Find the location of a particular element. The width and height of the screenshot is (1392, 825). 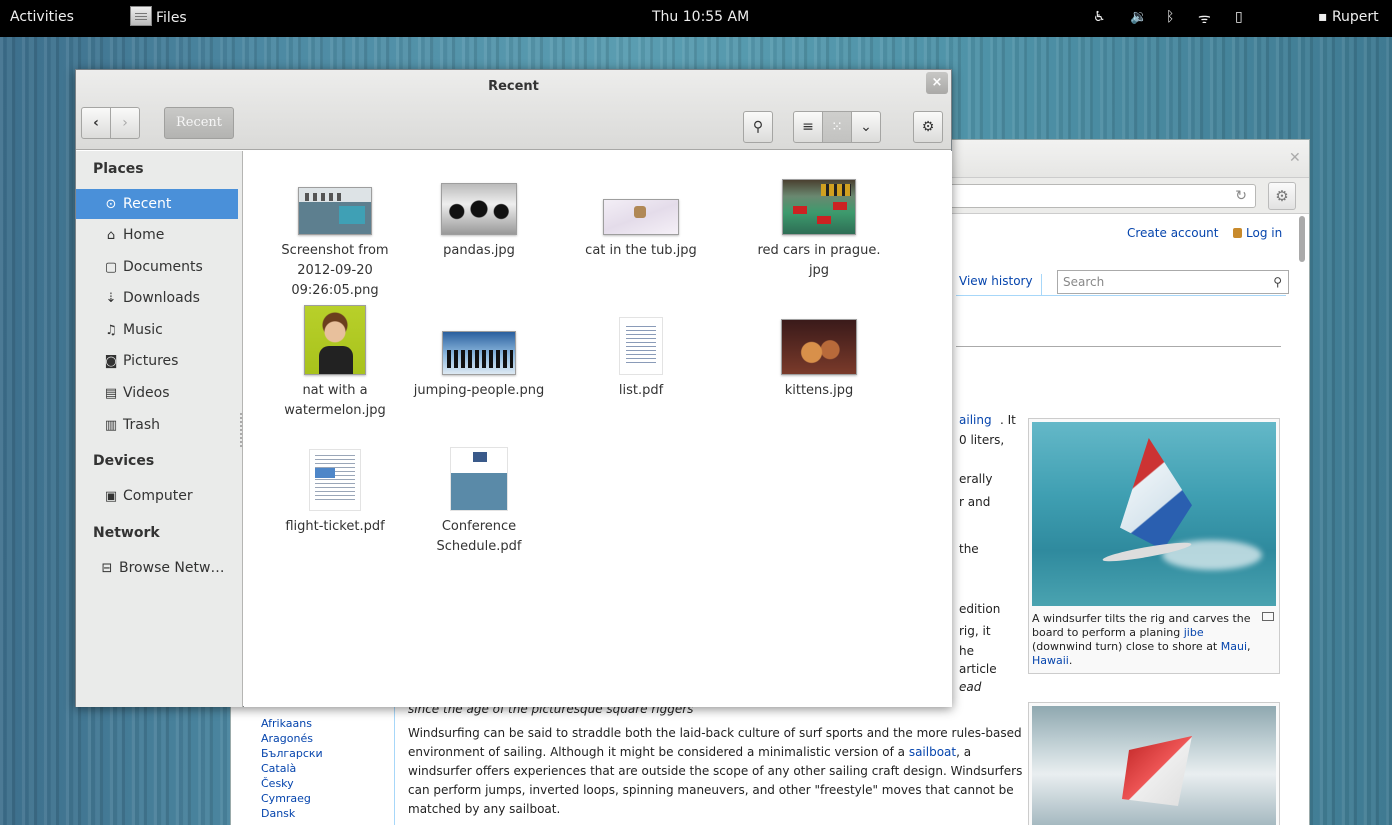

chevron-down-icon: ⌄ is located at coordinates (866, 127).